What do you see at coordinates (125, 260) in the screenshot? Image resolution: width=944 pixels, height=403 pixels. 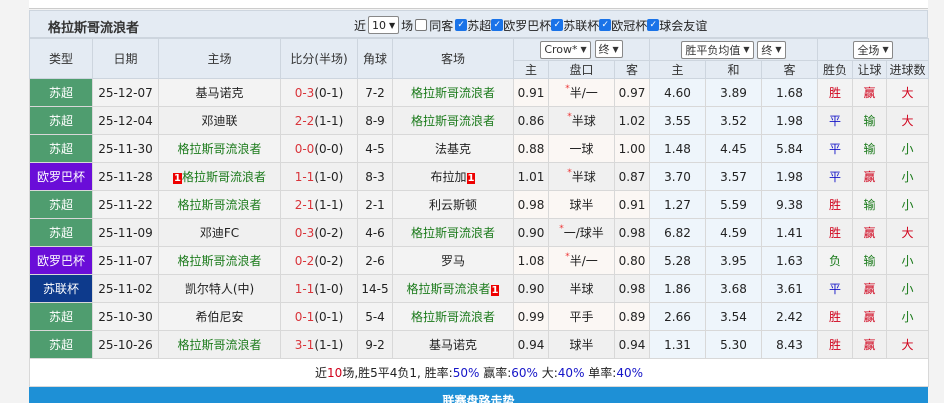 I see `match-date: 25-11-07` at bounding box center [125, 260].